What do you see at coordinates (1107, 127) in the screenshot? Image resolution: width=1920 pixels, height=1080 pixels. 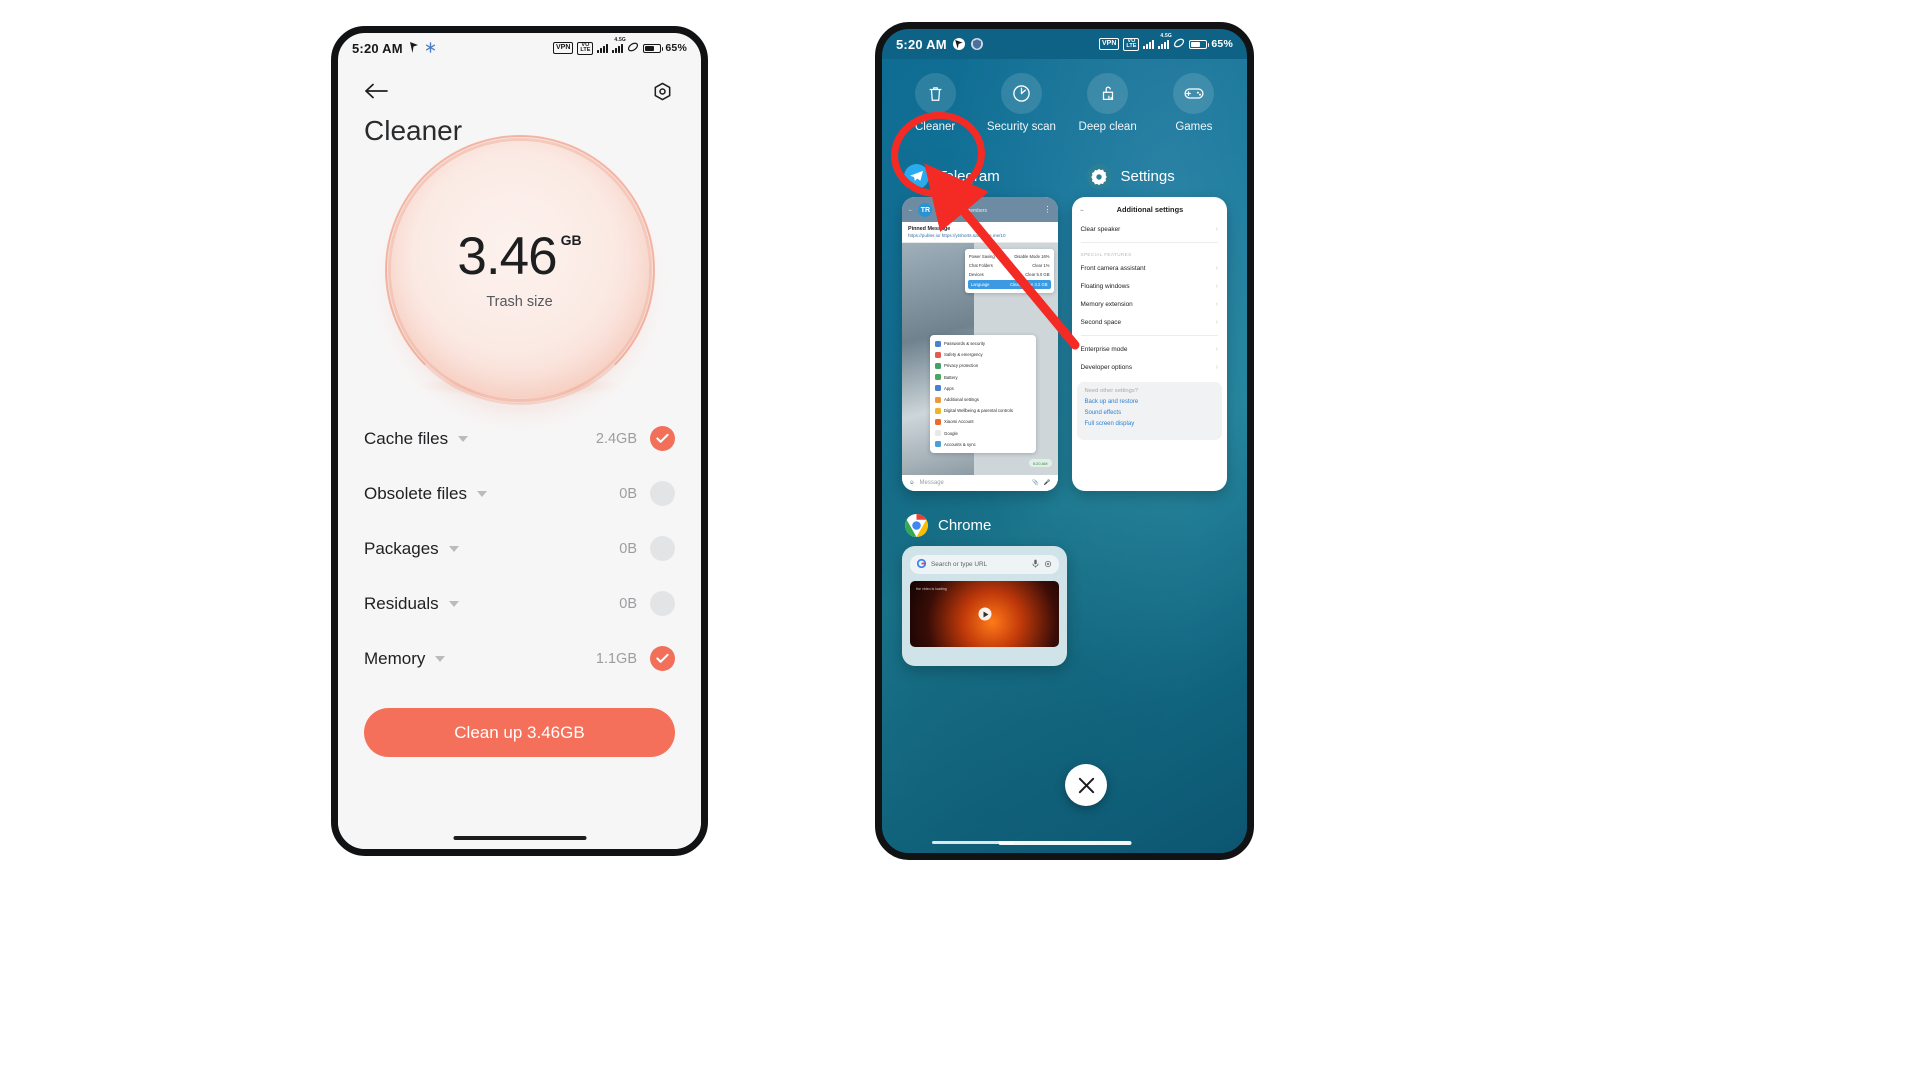 I see `quick-action-label: Deep clean` at bounding box center [1107, 127].